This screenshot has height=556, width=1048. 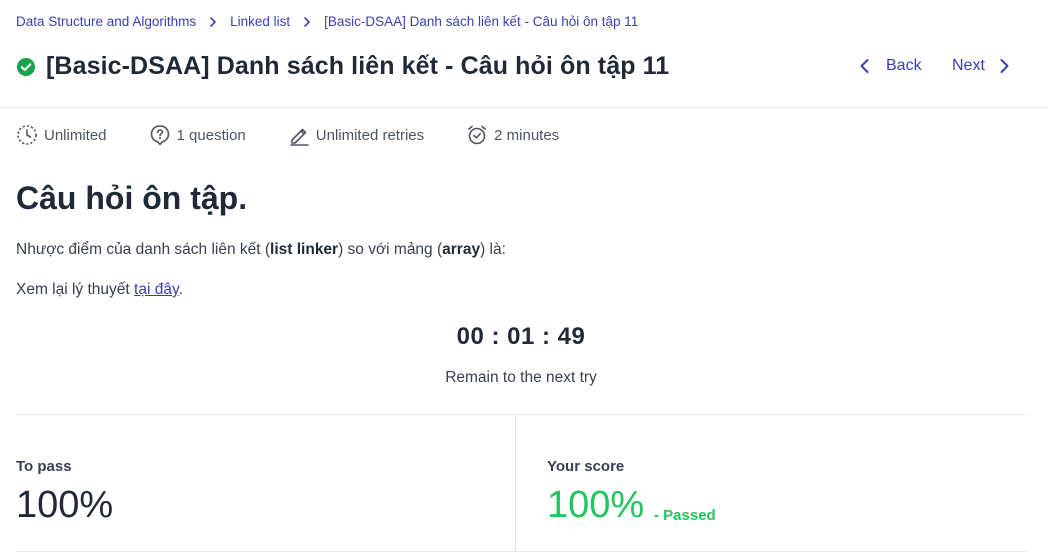 I want to click on passed-status: - Passed, so click(x=685, y=515).